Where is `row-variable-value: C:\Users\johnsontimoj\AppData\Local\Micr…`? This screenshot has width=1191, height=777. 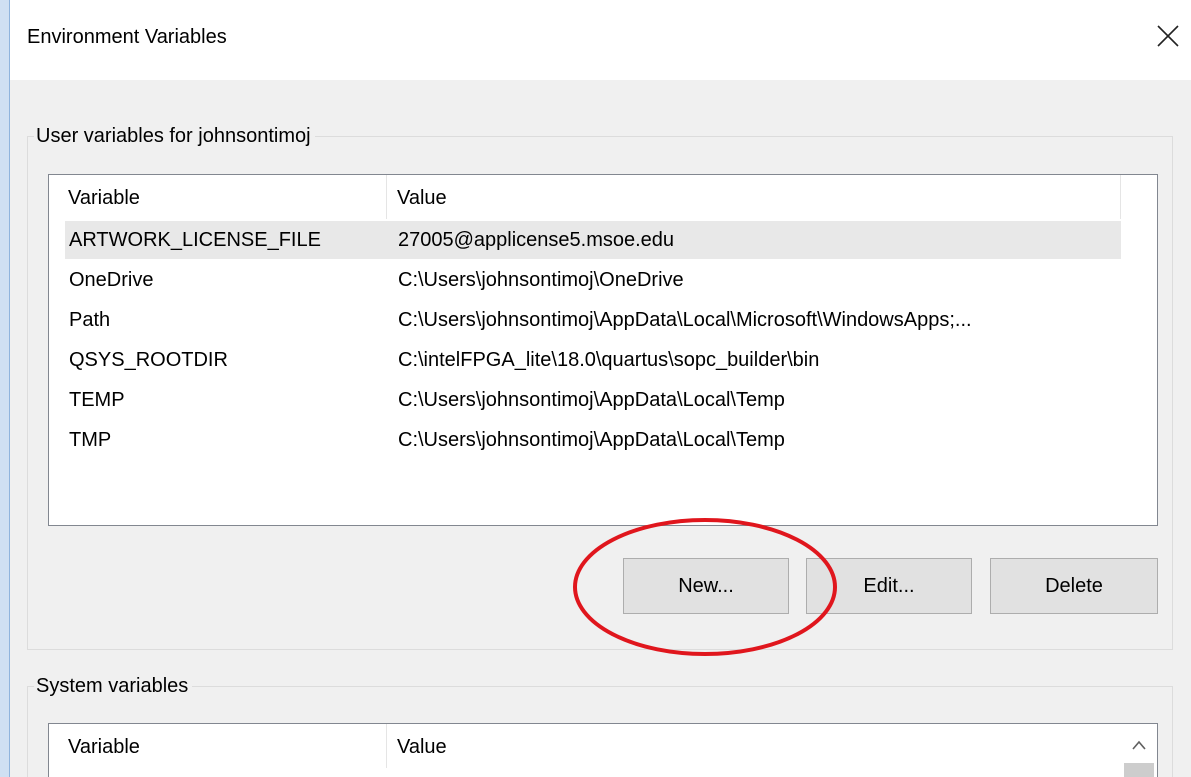
row-variable-value: C:\Users\johnsontimoj\AppData\Local\Micr… is located at coordinates (685, 320).